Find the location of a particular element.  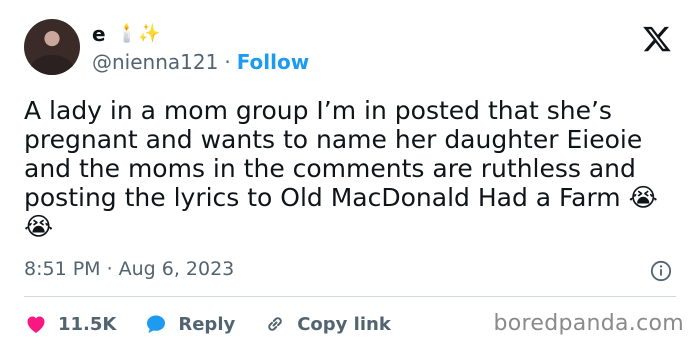

tweet-meta: 8:51 PM · Aug 6, 2023 is located at coordinates (129, 269).